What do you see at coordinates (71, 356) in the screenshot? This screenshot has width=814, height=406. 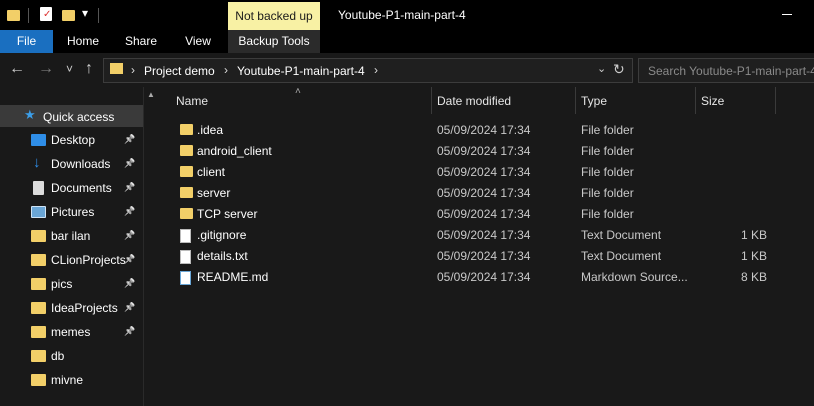 I see `sidebar-item: db` at bounding box center [71, 356].